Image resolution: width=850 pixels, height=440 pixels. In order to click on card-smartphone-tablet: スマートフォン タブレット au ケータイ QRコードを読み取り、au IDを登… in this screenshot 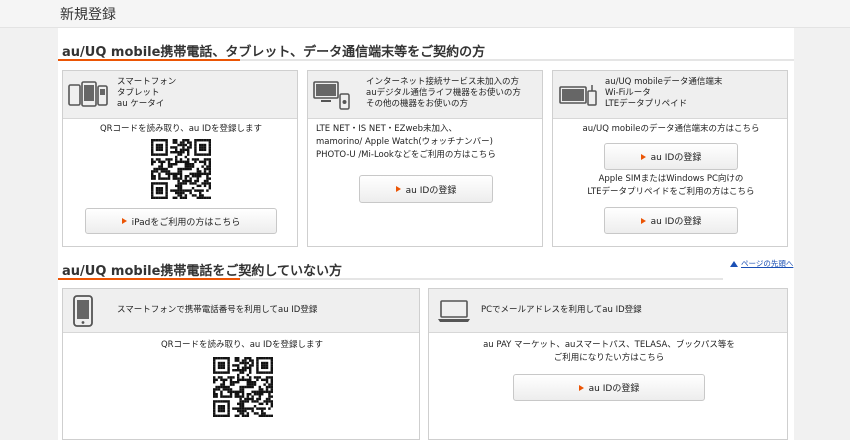, I will do `click(180, 158)`.